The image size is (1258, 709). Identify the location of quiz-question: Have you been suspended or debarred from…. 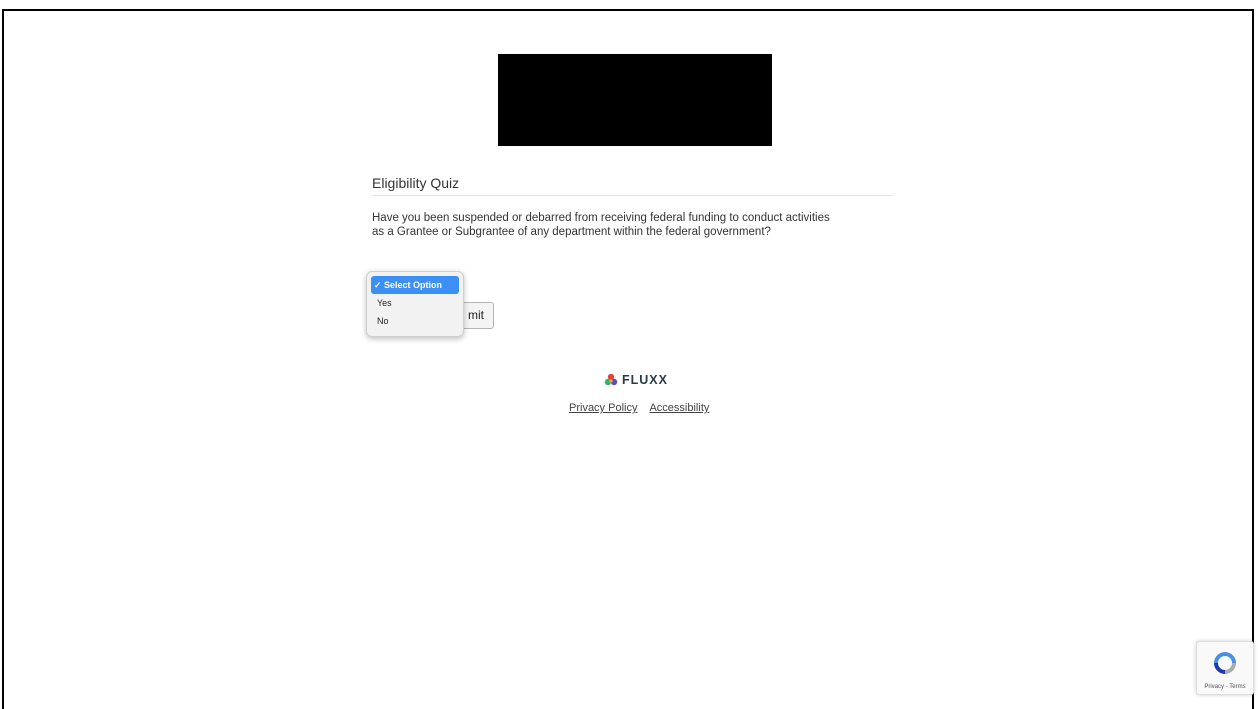
(601, 225).